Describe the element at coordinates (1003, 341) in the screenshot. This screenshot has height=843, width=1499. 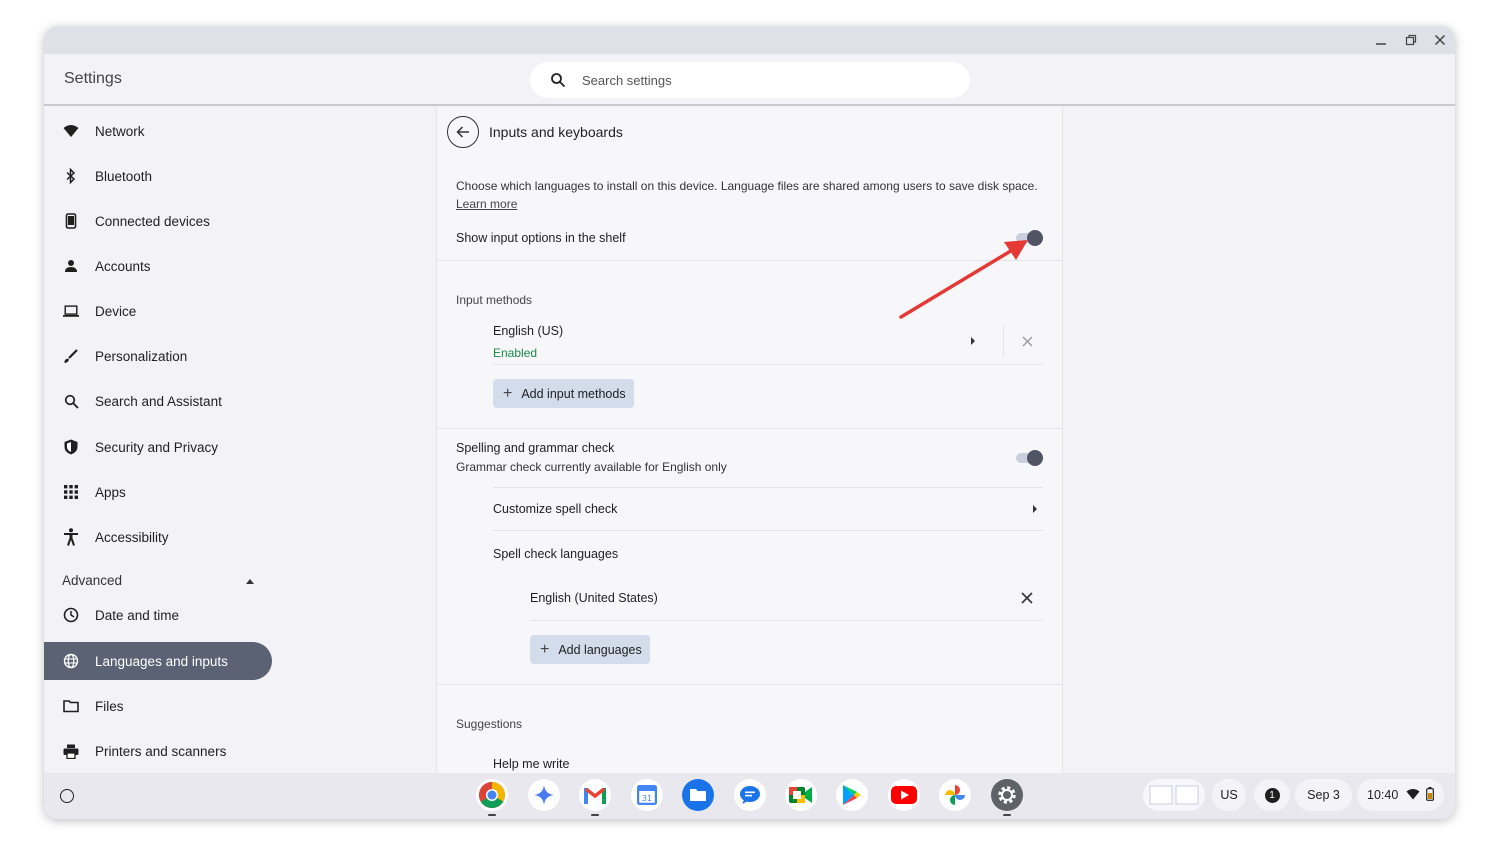
I see `separator` at that location.